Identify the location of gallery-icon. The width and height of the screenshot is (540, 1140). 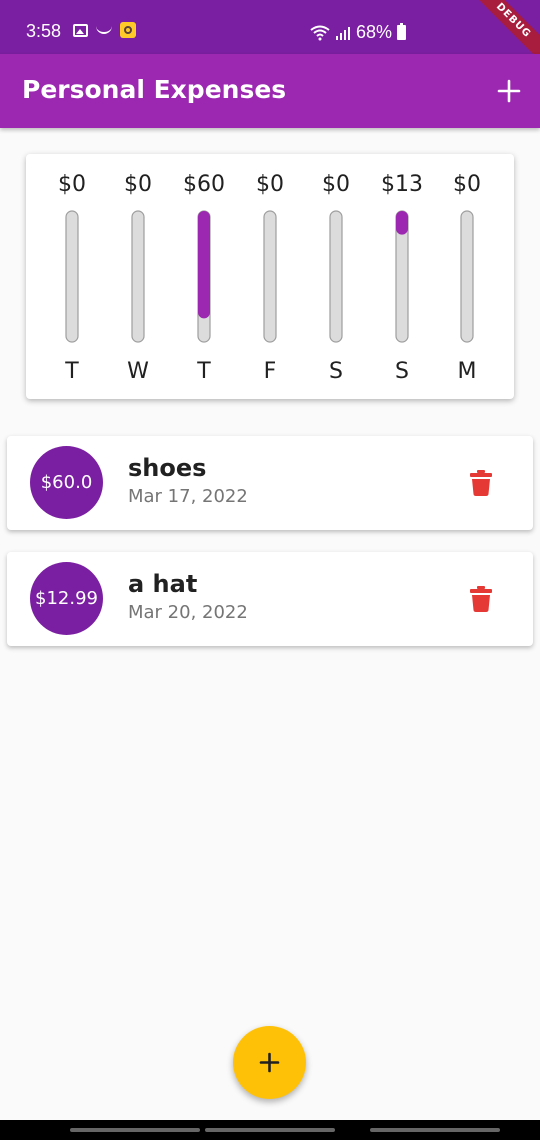
(80, 30).